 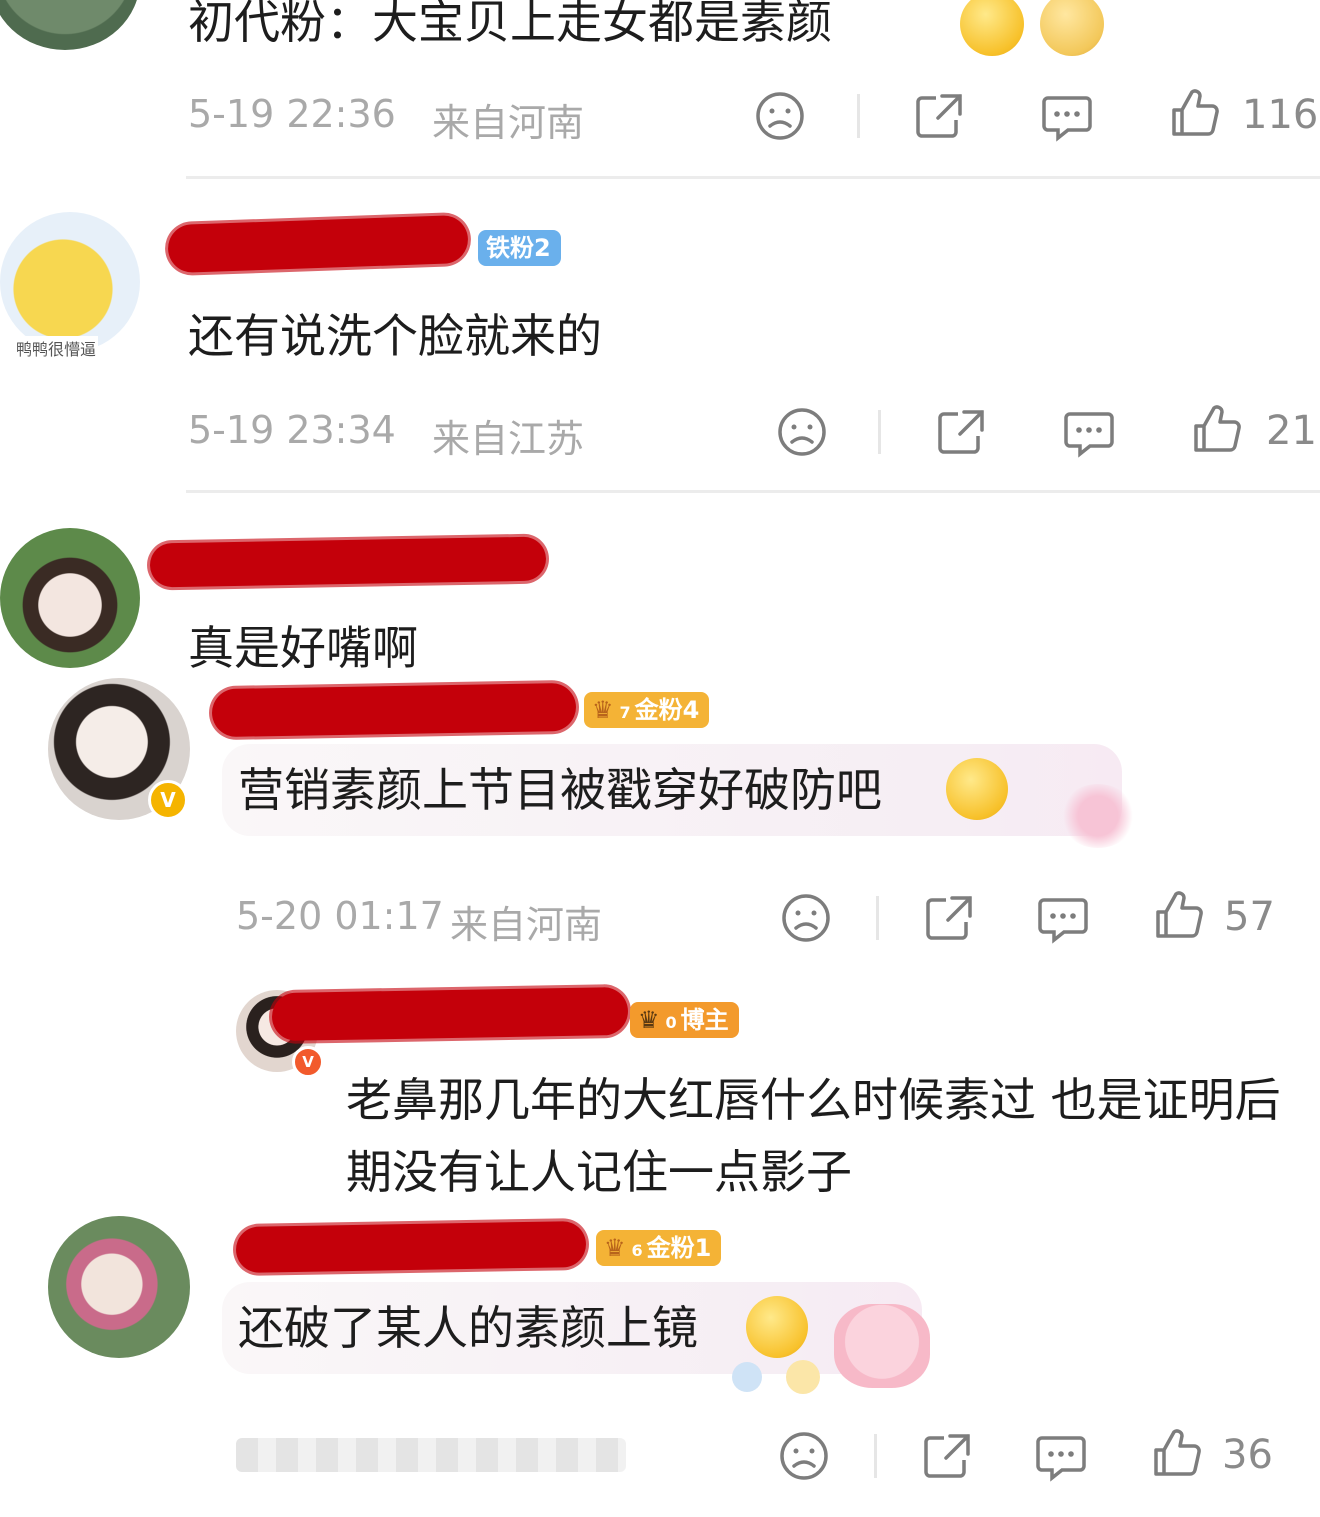 I want to click on like-count: 116, so click(x=1280, y=115).